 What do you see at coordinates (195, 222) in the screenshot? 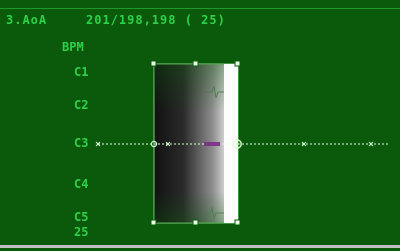
I see `resize-handle-bottom-mid` at bounding box center [195, 222].